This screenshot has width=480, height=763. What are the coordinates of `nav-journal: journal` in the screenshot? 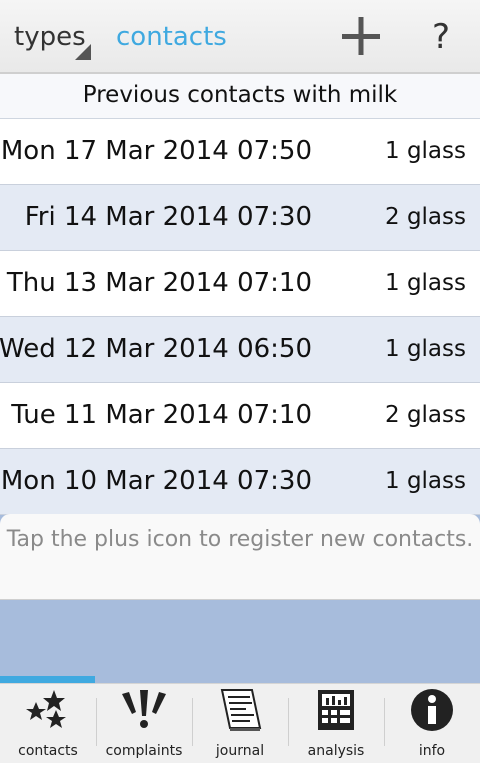 It's located at (240, 723).